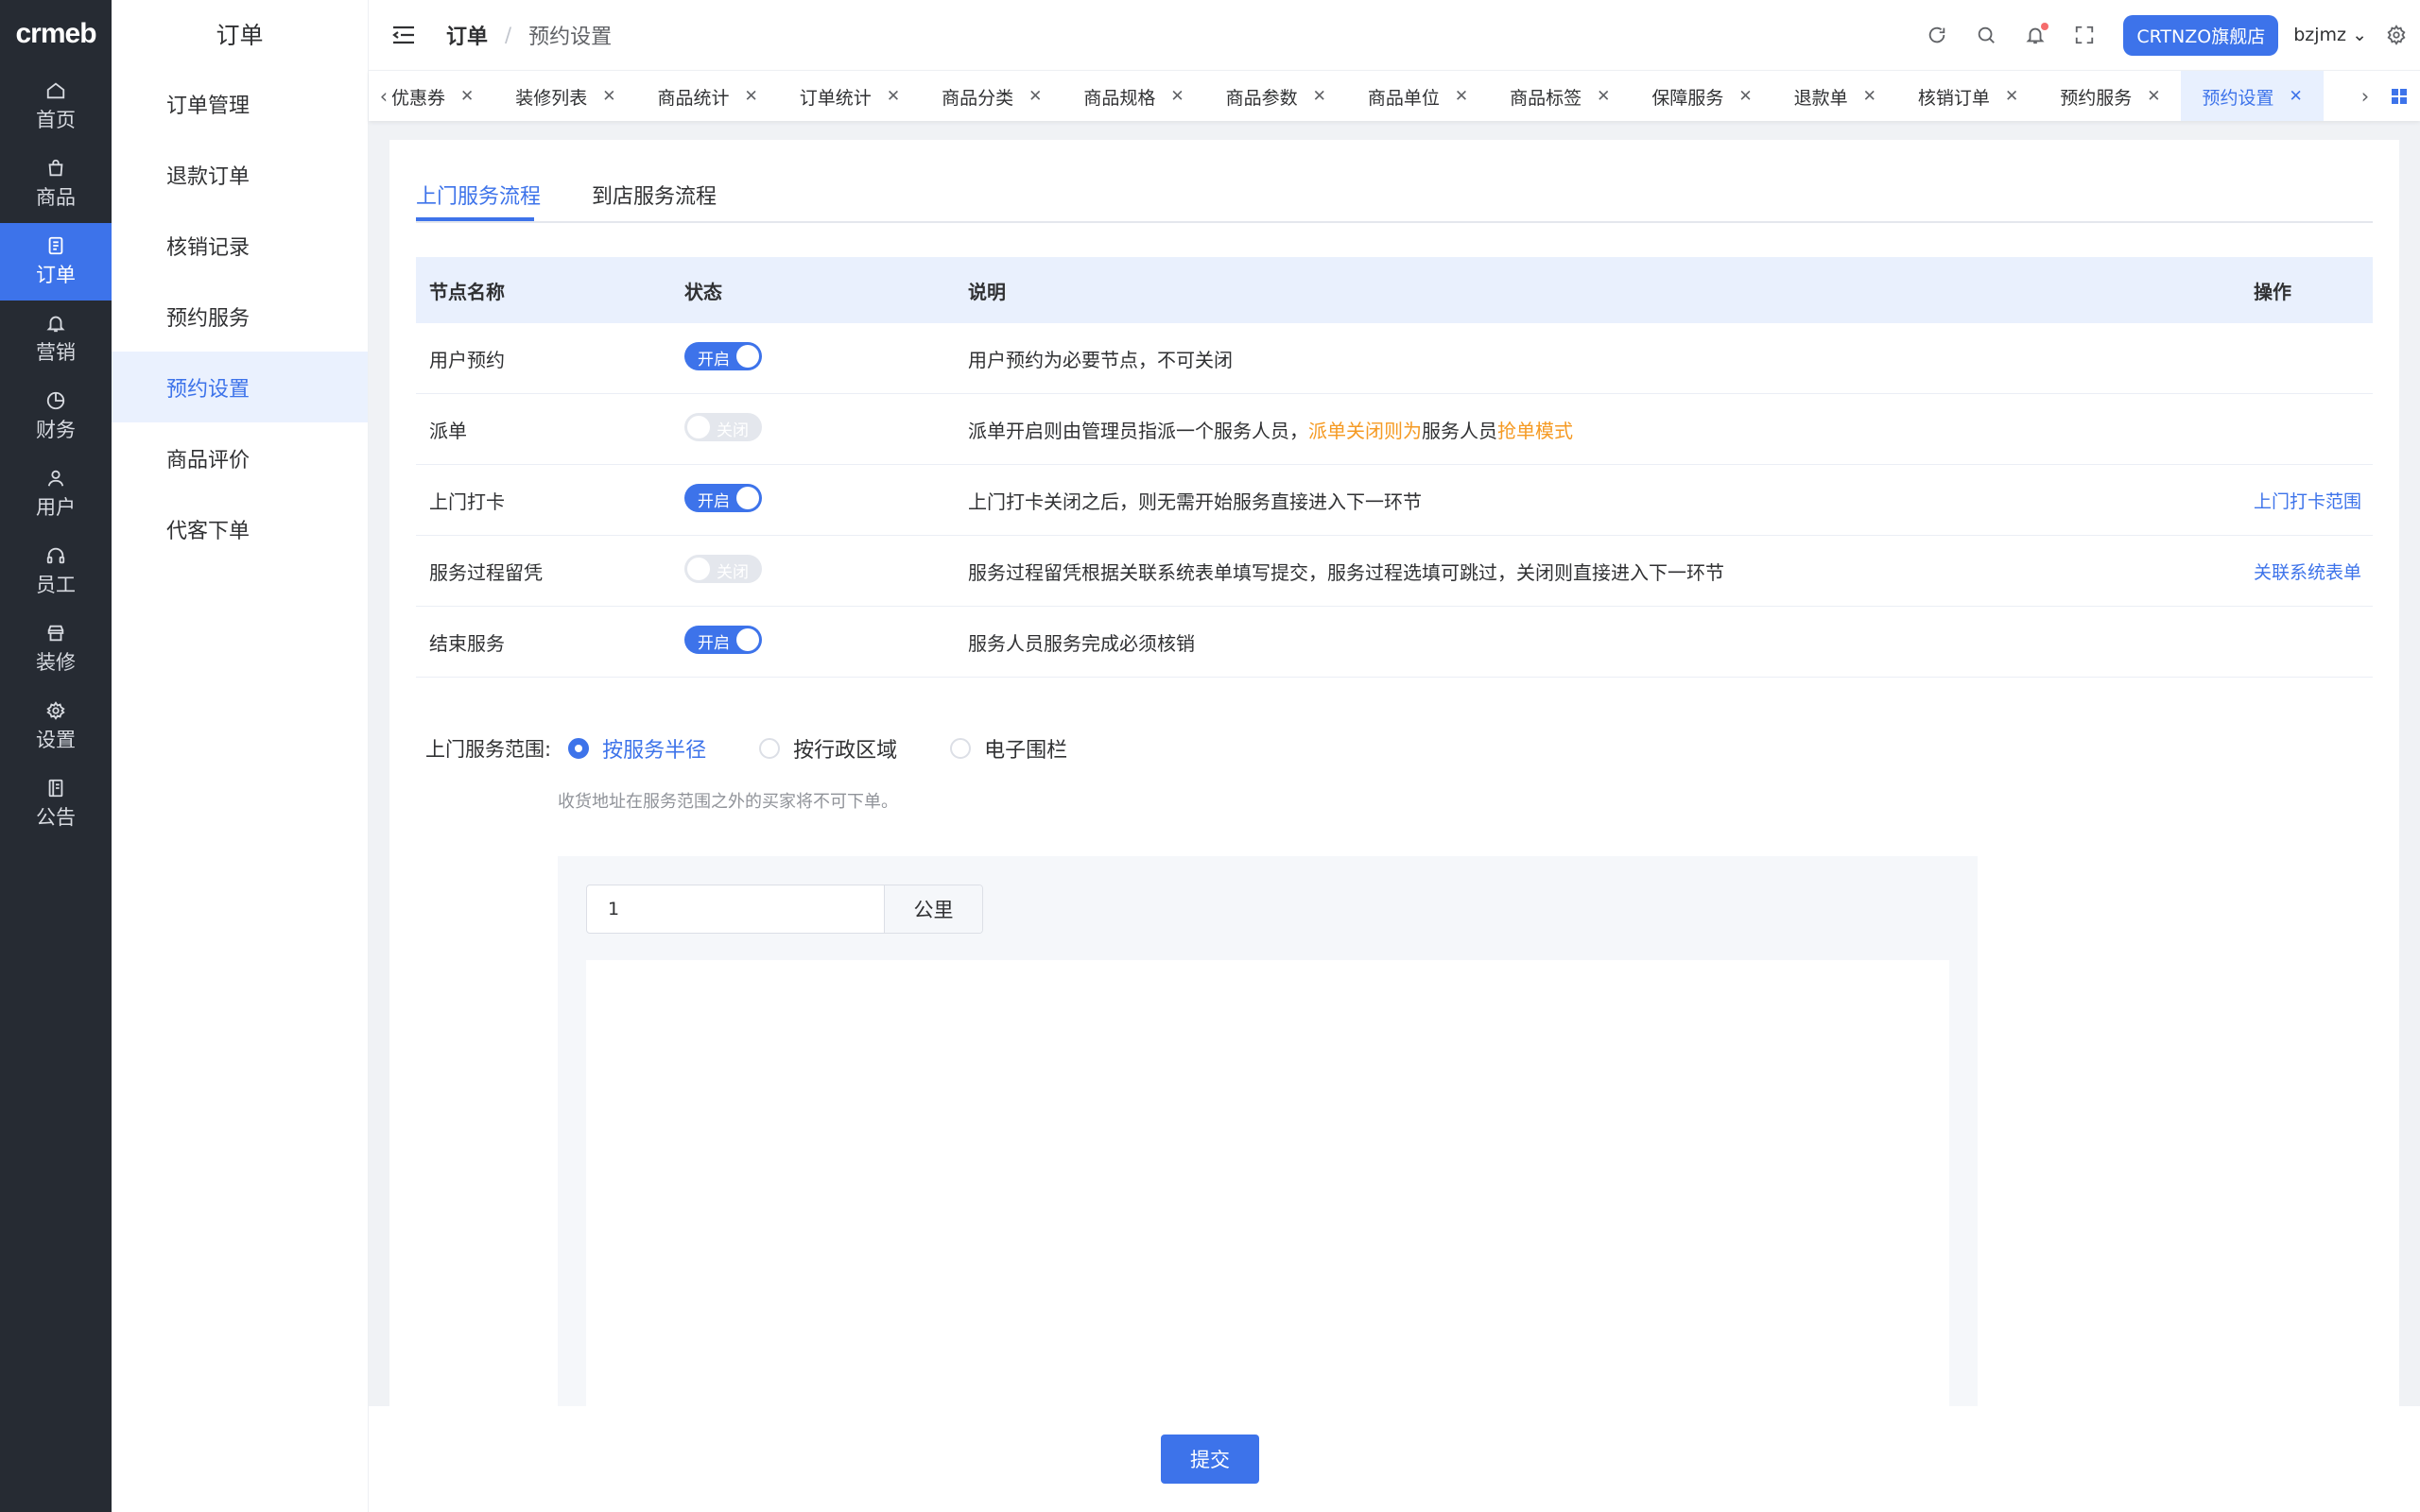 Image resolution: width=2420 pixels, height=1512 pixels. What do you see at coordinates (2045, 26) in the screenshot?
I see `notification-dot` at bounding box center [2045, 26].